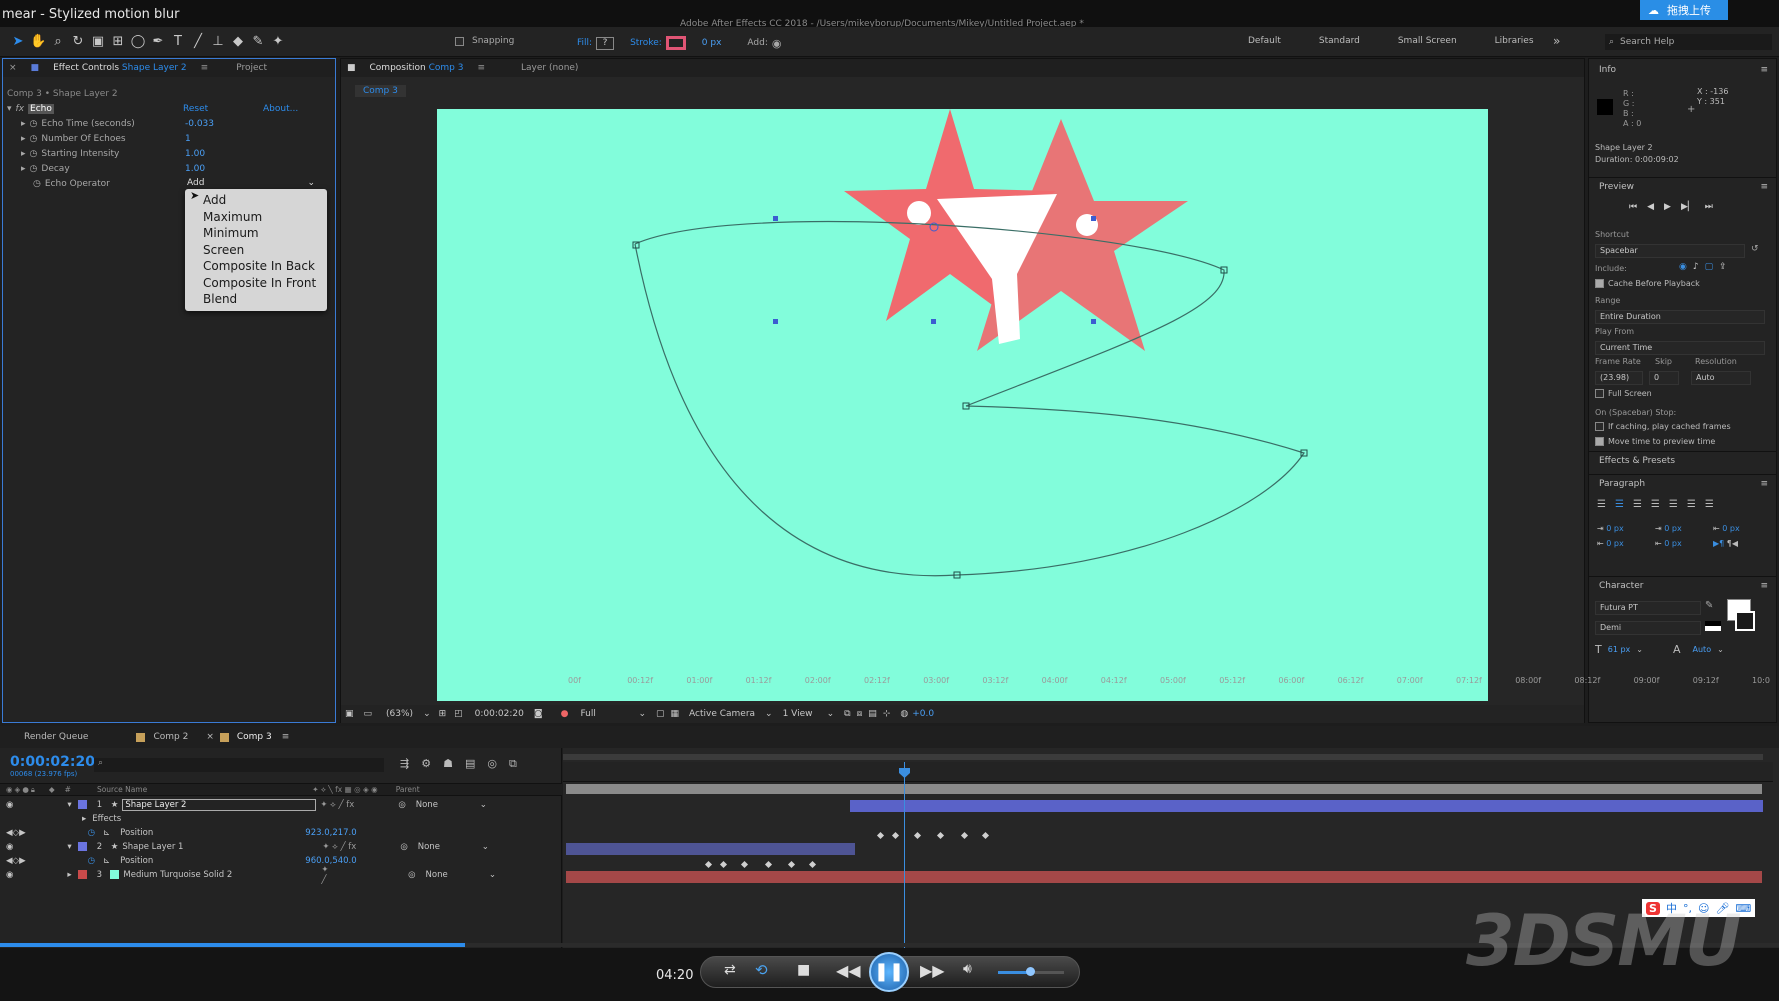 This screenshot has width=1779, height=1001. What do you see at coordinates (256, 200) in the screenshot?
I see `menu-item-add: Add` at bounding box center [256, 200].